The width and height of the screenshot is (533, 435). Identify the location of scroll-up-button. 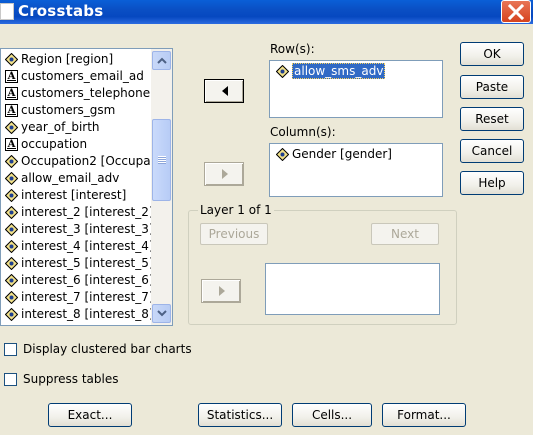
(161, 60).